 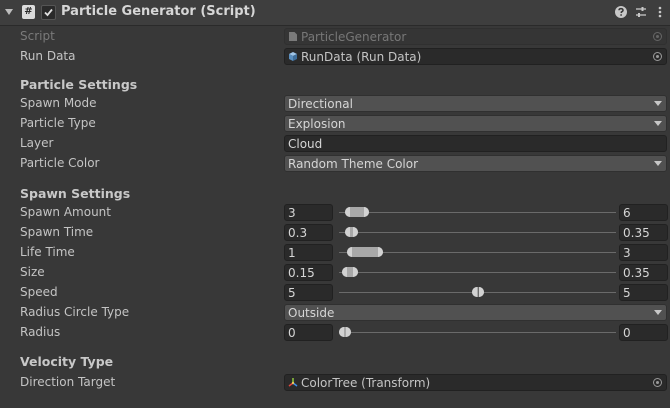 I want to click on spawn-time-max-input: 0.35, so click(x=643, y=232).